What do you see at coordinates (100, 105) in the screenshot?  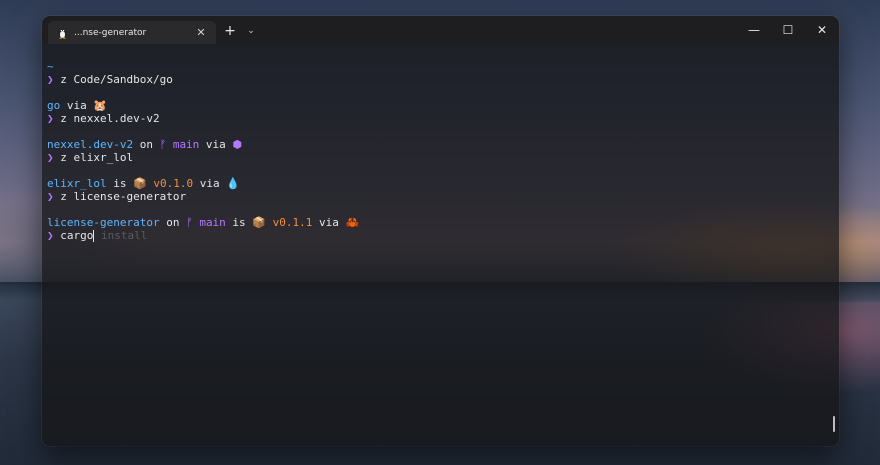 I see `go-gopher-icon: 🐹` at bounding box center [100, 105].